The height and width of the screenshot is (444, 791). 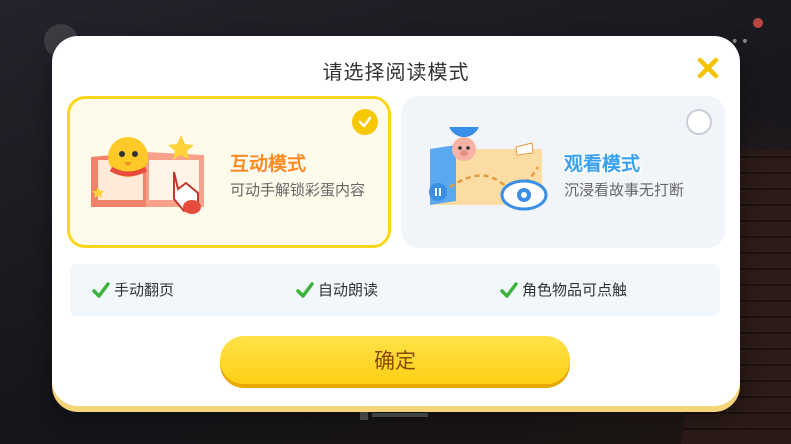 What do you see at coordinates (395, 416) in the screenshot?
I see `publisher-watermark` at bounding box center [395, 416].